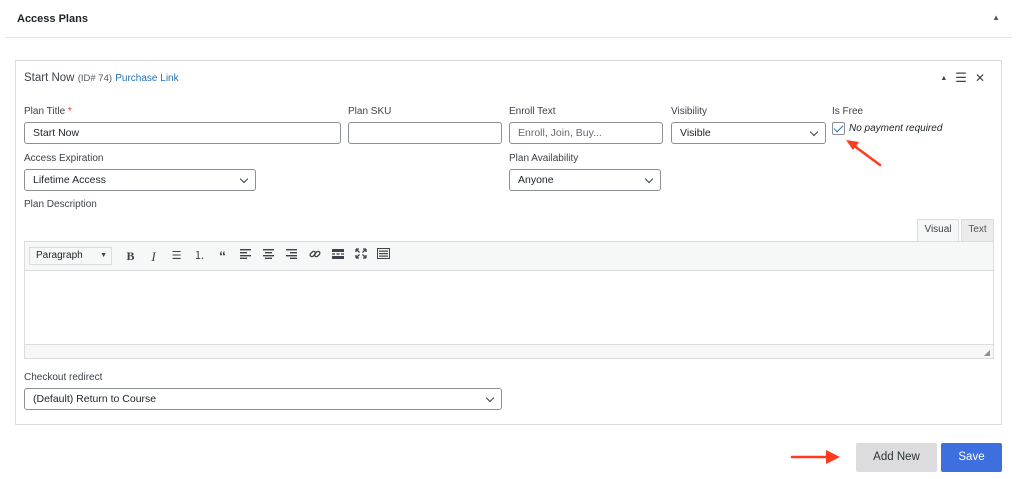 This screenshot has width=1024, height=479. What do you see at coordinates (689, 111) in the screenshot?
I see `visibility-label: Visibility` at bounding box center [689, 111].